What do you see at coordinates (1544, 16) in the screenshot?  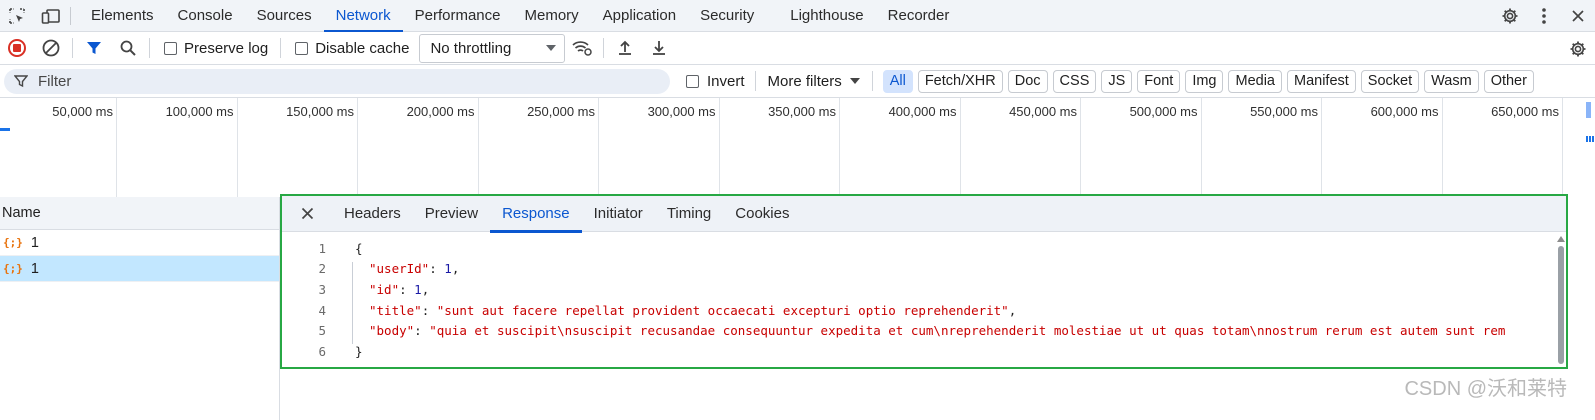 I see `more-vertical-icon` at bounding box center [1544, 16].